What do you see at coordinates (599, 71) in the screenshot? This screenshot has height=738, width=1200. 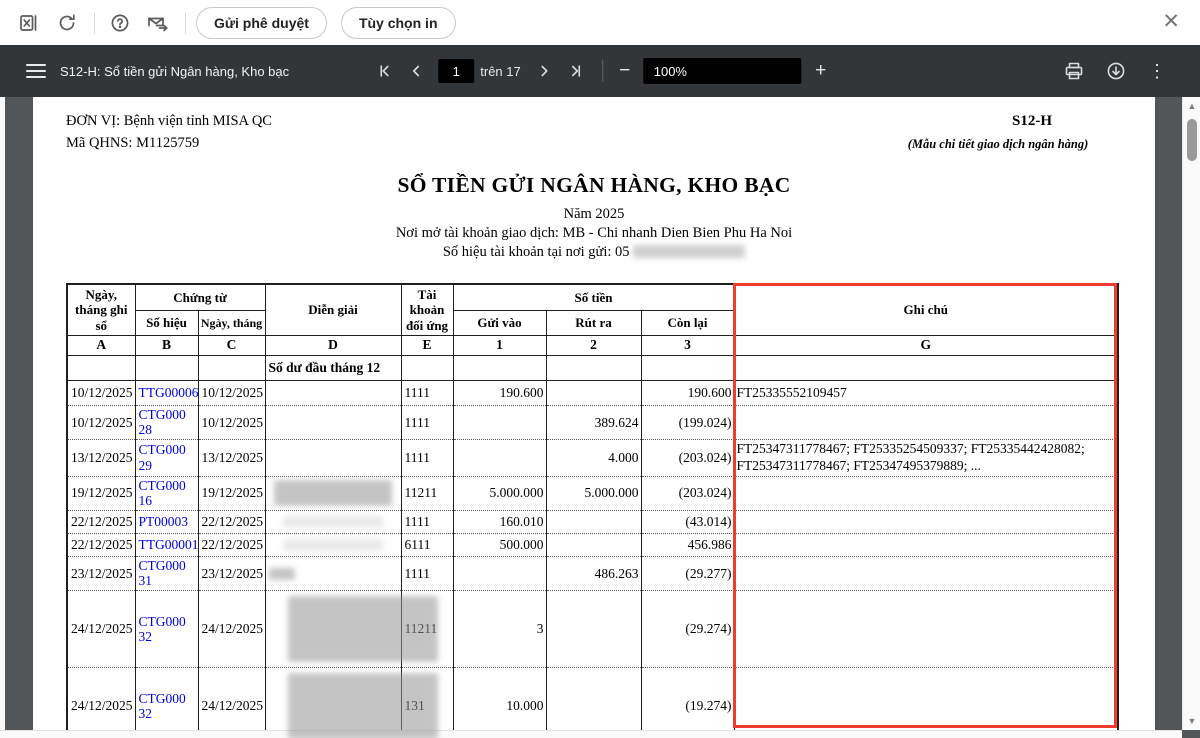 I see `page-navigation: 1 trên 17 − 100% +` at bounding box center [599, 71].